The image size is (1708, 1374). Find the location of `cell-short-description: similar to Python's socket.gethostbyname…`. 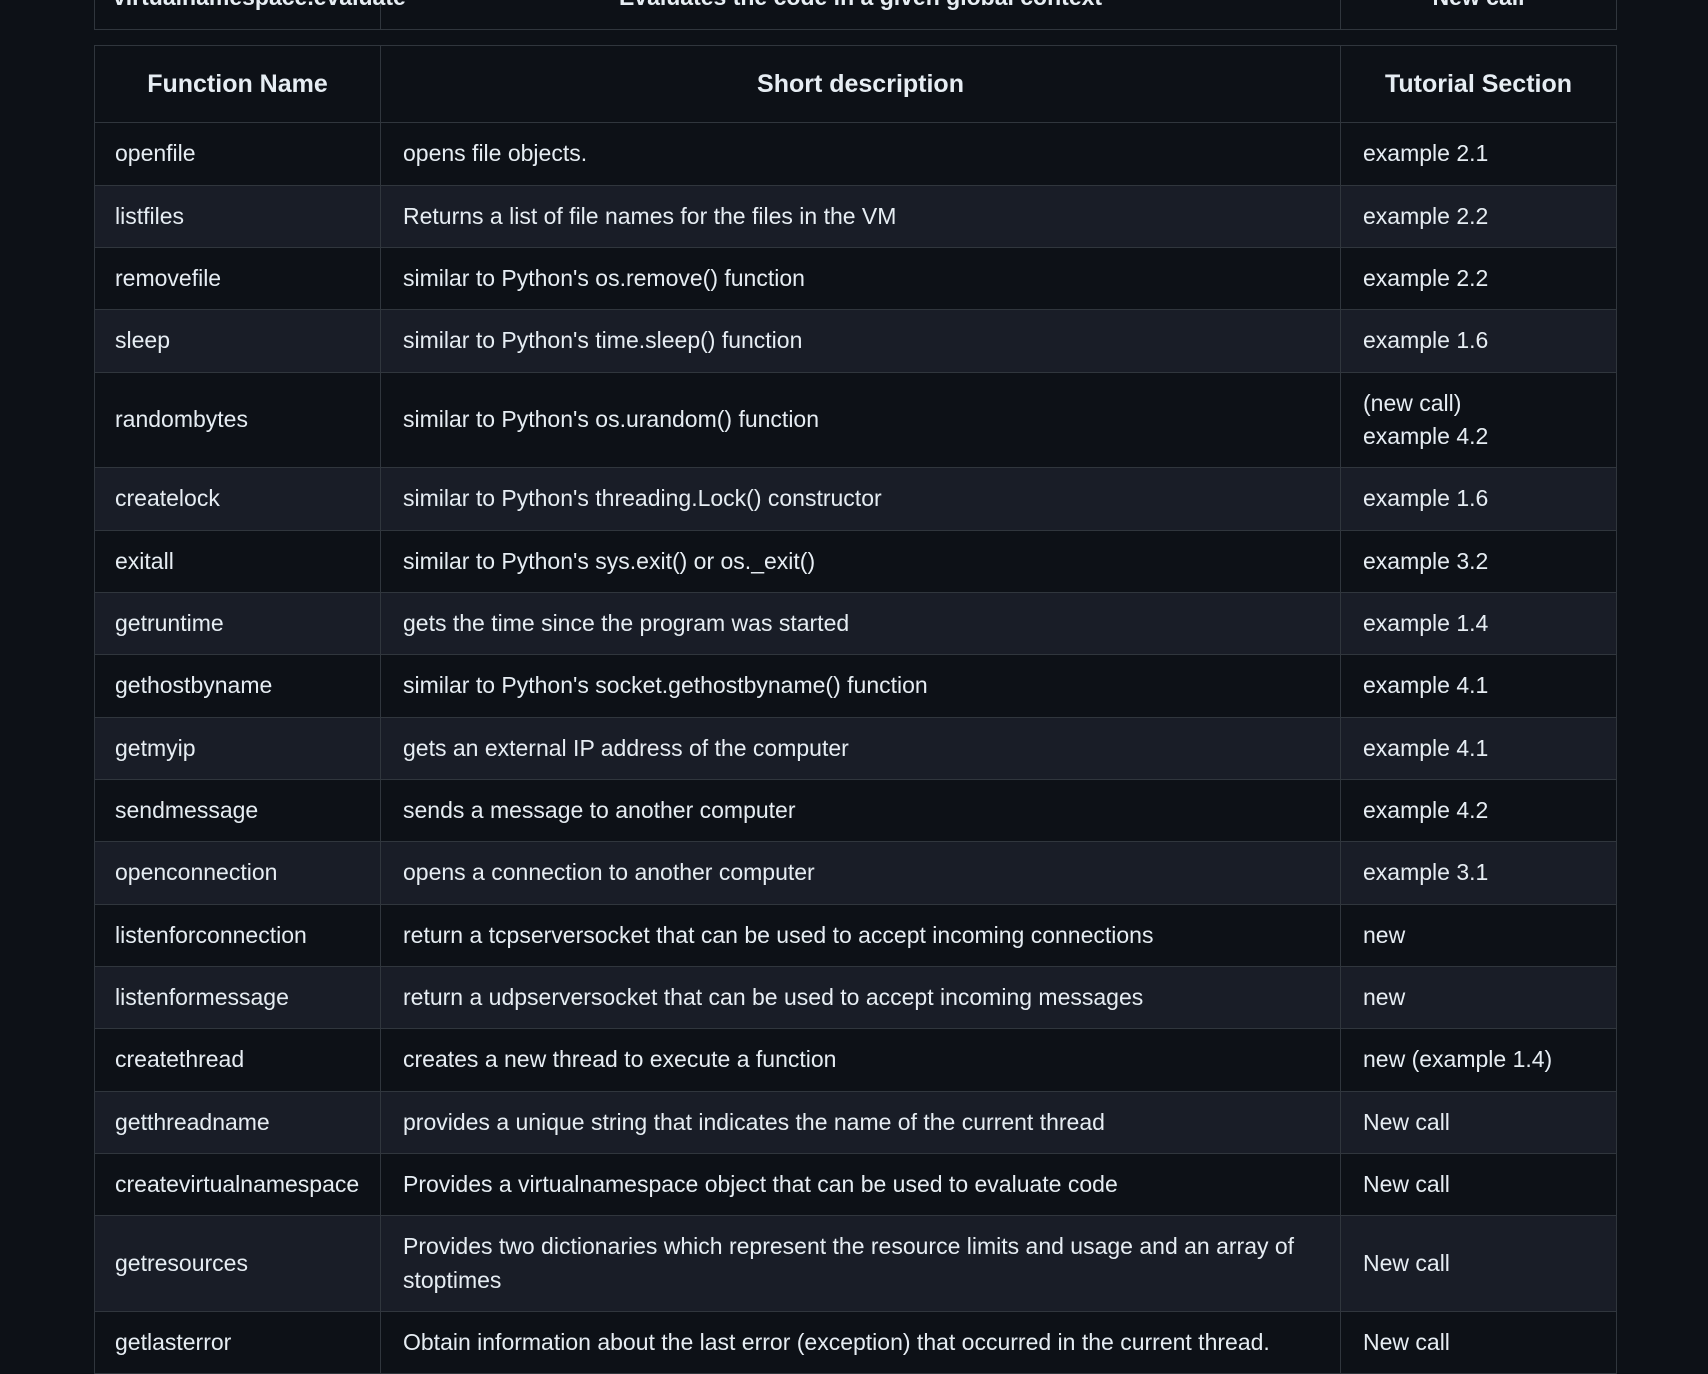

cell-short-description: similar to Python's socket.gethostbyname… is located at coordinates (860, 686).